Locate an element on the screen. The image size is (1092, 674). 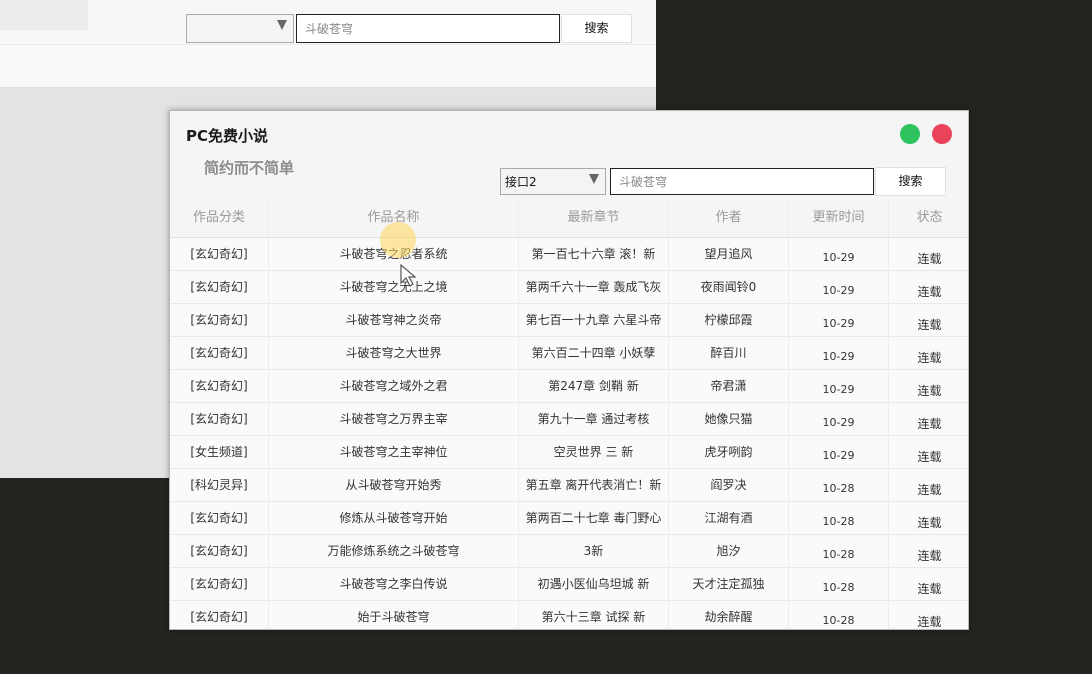
table-row: [玄幻奇幻] 斗破苍穹之大世界 第六百二十四章 小妖孽 醉百川 10-29 连载 is located at coordinates (569, 353).